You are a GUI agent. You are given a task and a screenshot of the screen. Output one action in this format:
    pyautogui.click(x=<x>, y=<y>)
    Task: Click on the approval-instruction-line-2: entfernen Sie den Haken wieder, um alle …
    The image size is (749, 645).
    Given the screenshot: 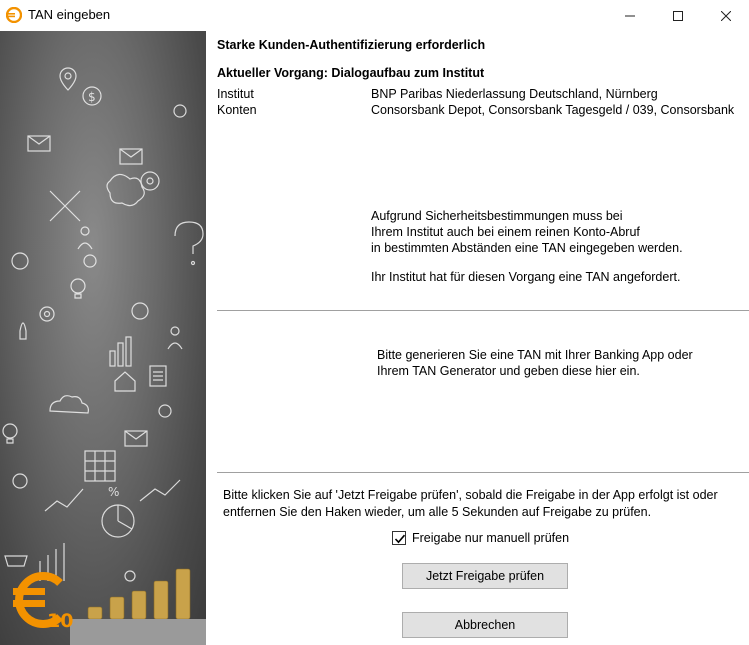 What is the action you would take?
    pyautogui.click(x=437, y=512)
    